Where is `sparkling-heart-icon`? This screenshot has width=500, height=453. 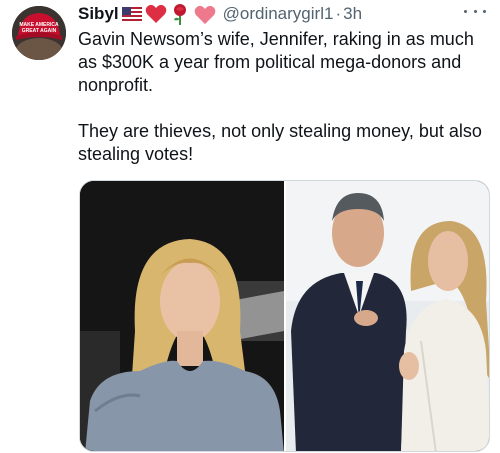
sparkling-heart-icon is located at coordinates (205, 14).